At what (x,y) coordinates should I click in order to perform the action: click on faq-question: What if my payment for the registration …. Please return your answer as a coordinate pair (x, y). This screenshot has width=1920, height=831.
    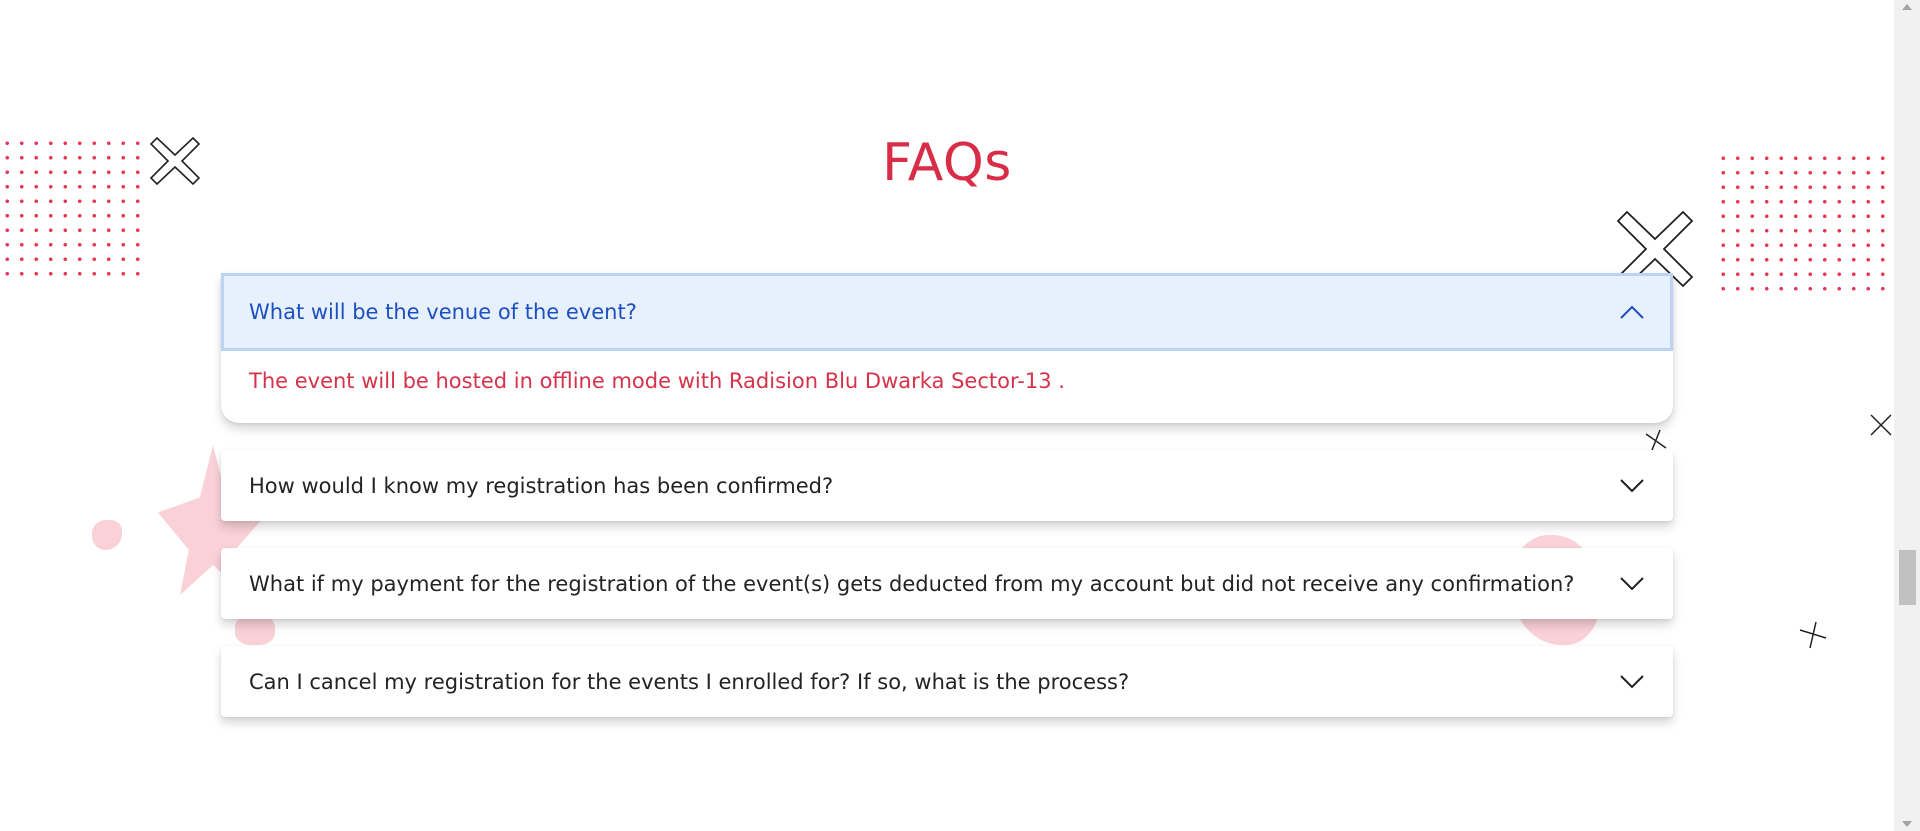
    Looking at the image, I should click on (912, 583).